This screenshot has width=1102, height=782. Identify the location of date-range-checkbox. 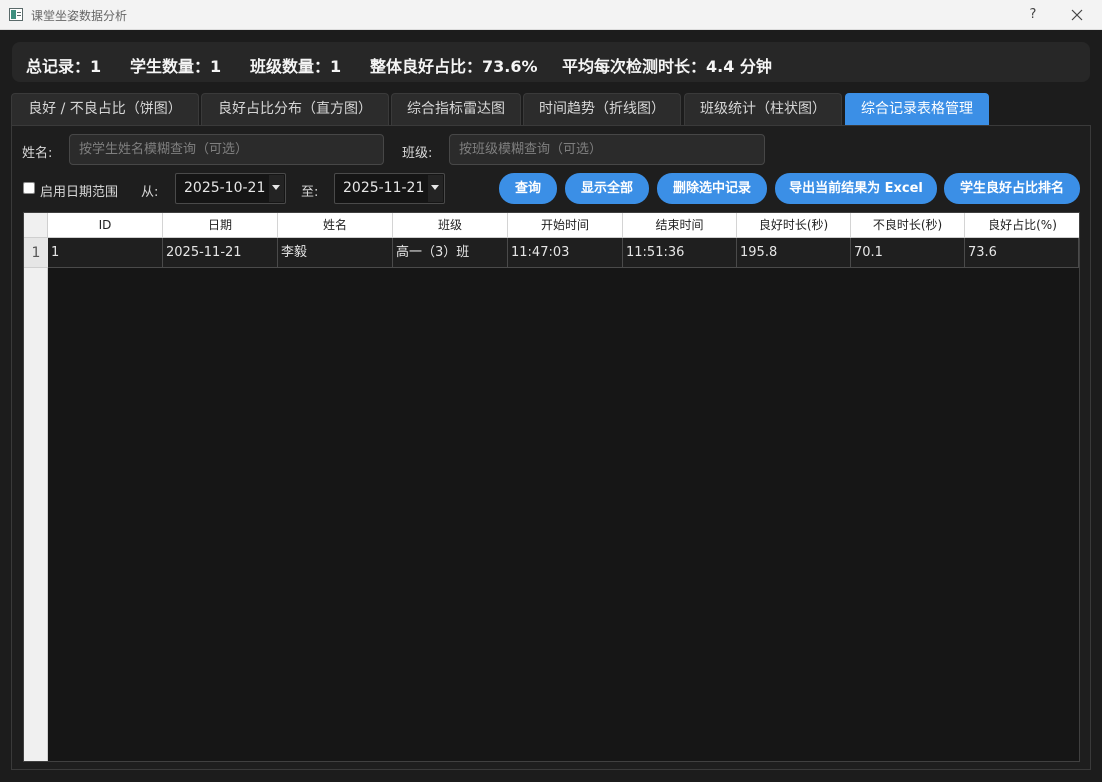
(29, 188).